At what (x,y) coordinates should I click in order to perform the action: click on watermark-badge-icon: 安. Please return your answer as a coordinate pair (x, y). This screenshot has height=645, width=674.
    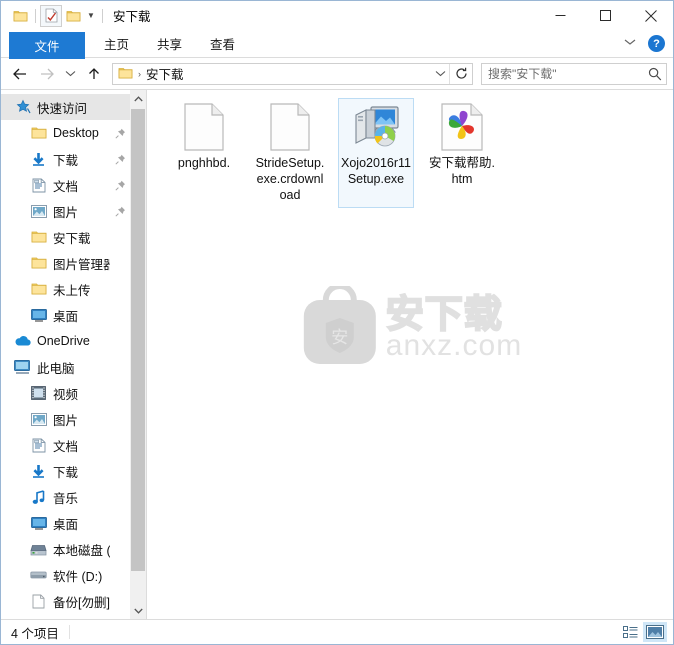
    Looking at the image, I should click on (339, 325).